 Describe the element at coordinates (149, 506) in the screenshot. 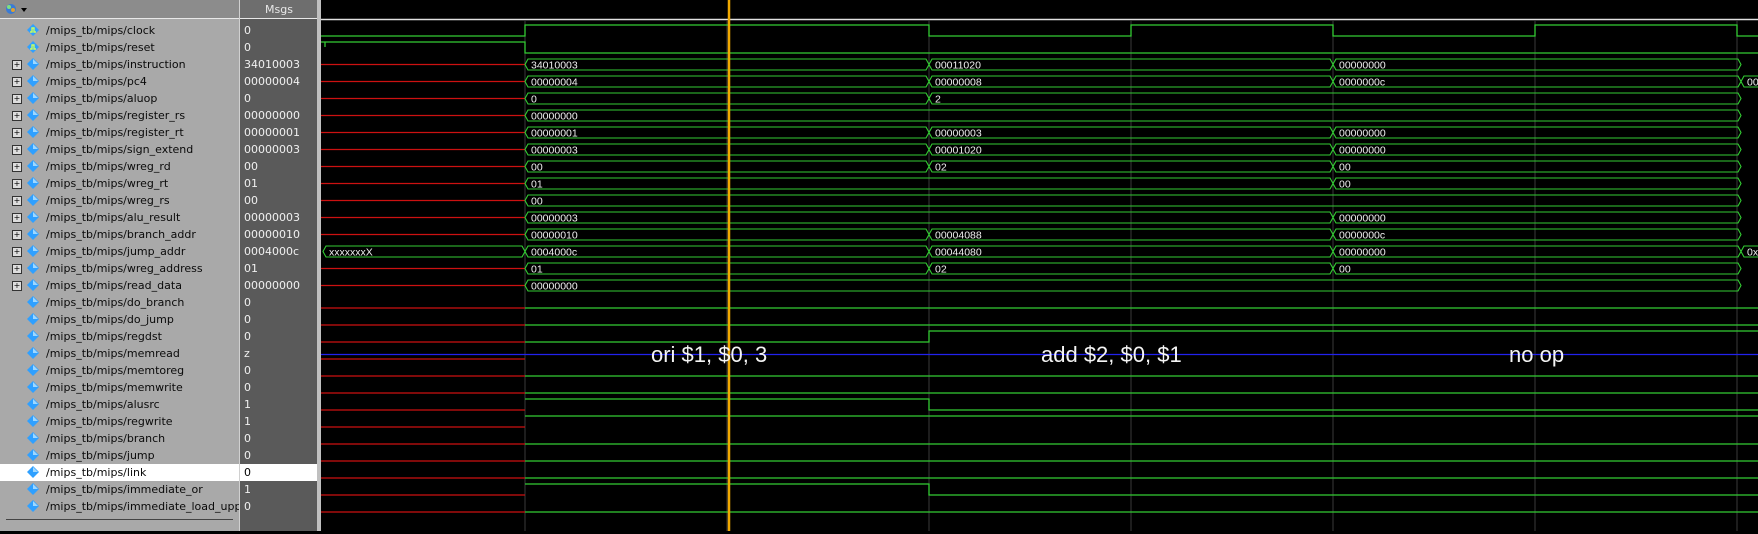

I see `signal-name: /mips_tb/mips/immediate_load_upper` at that location.